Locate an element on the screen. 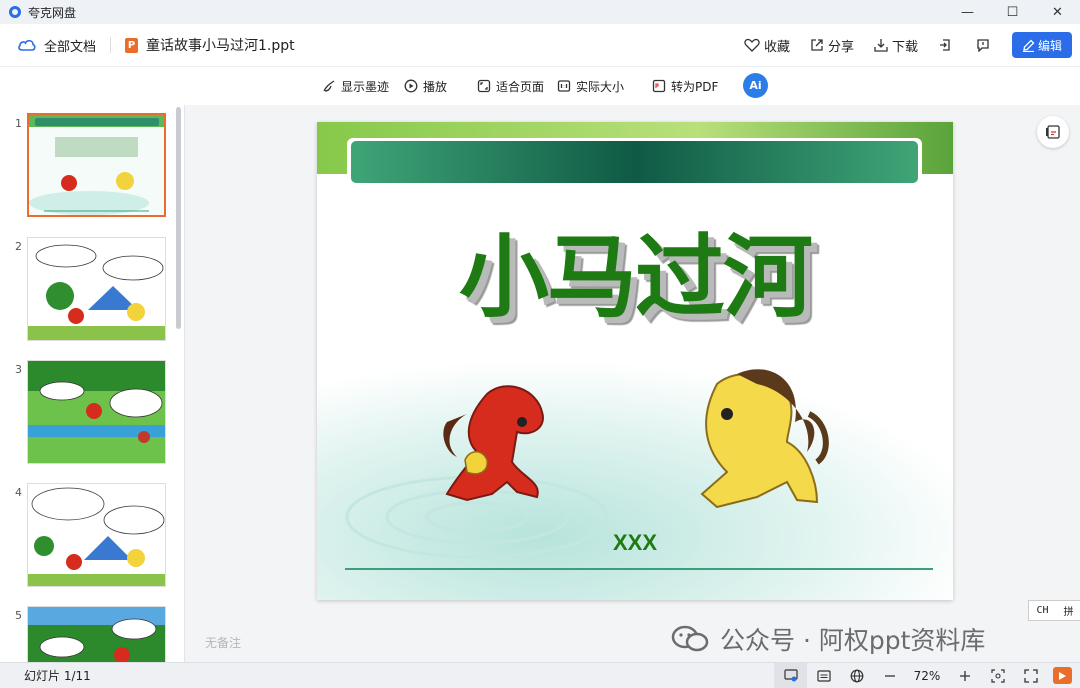  edit-button: 编辑 is located at coordinates (1042, 45).